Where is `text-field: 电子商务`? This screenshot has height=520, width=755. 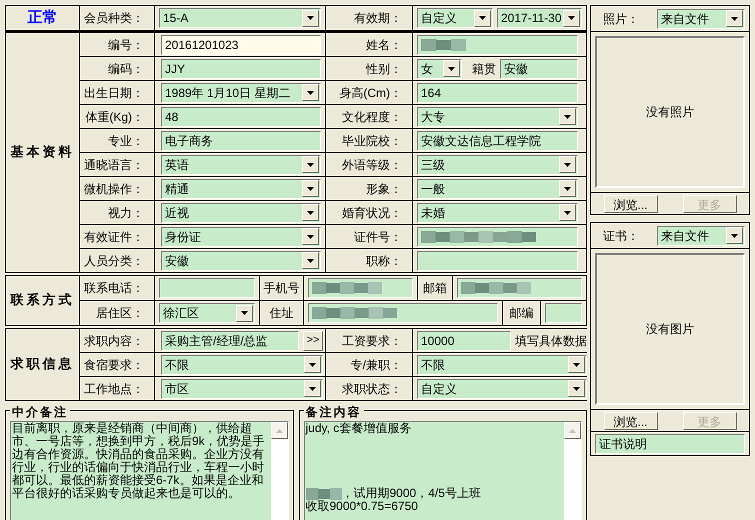 text-field: 电子商务 is located at coordinates (241, 140).